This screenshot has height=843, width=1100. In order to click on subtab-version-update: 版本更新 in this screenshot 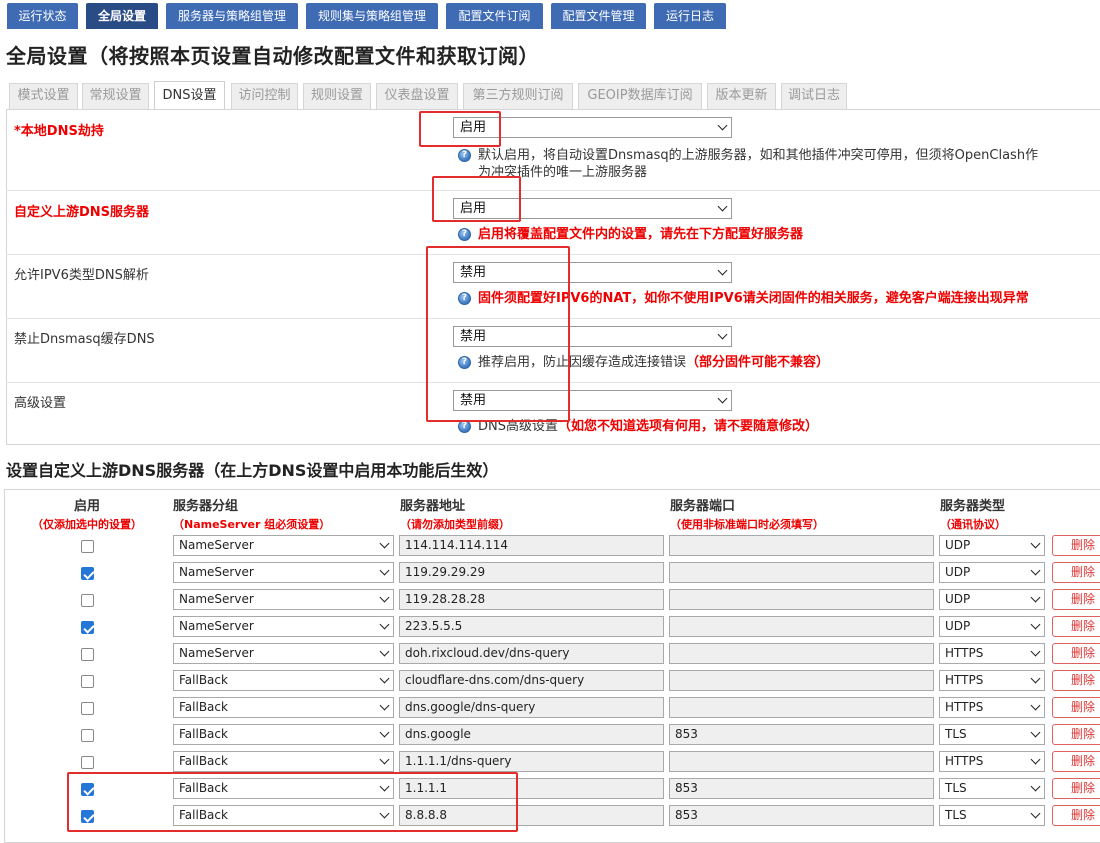, I will do `click(741, 96)`.